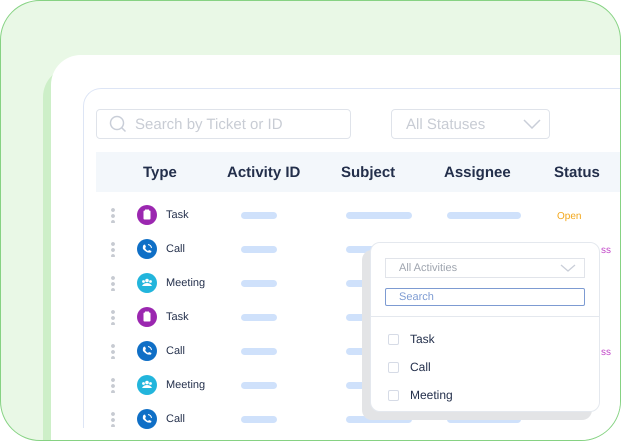 This screenshot has height=441, width=621. What do you see at coordinates (368, 172) in the screenshot?
I see `column-header: Subject` at bounding box center [368, 172].